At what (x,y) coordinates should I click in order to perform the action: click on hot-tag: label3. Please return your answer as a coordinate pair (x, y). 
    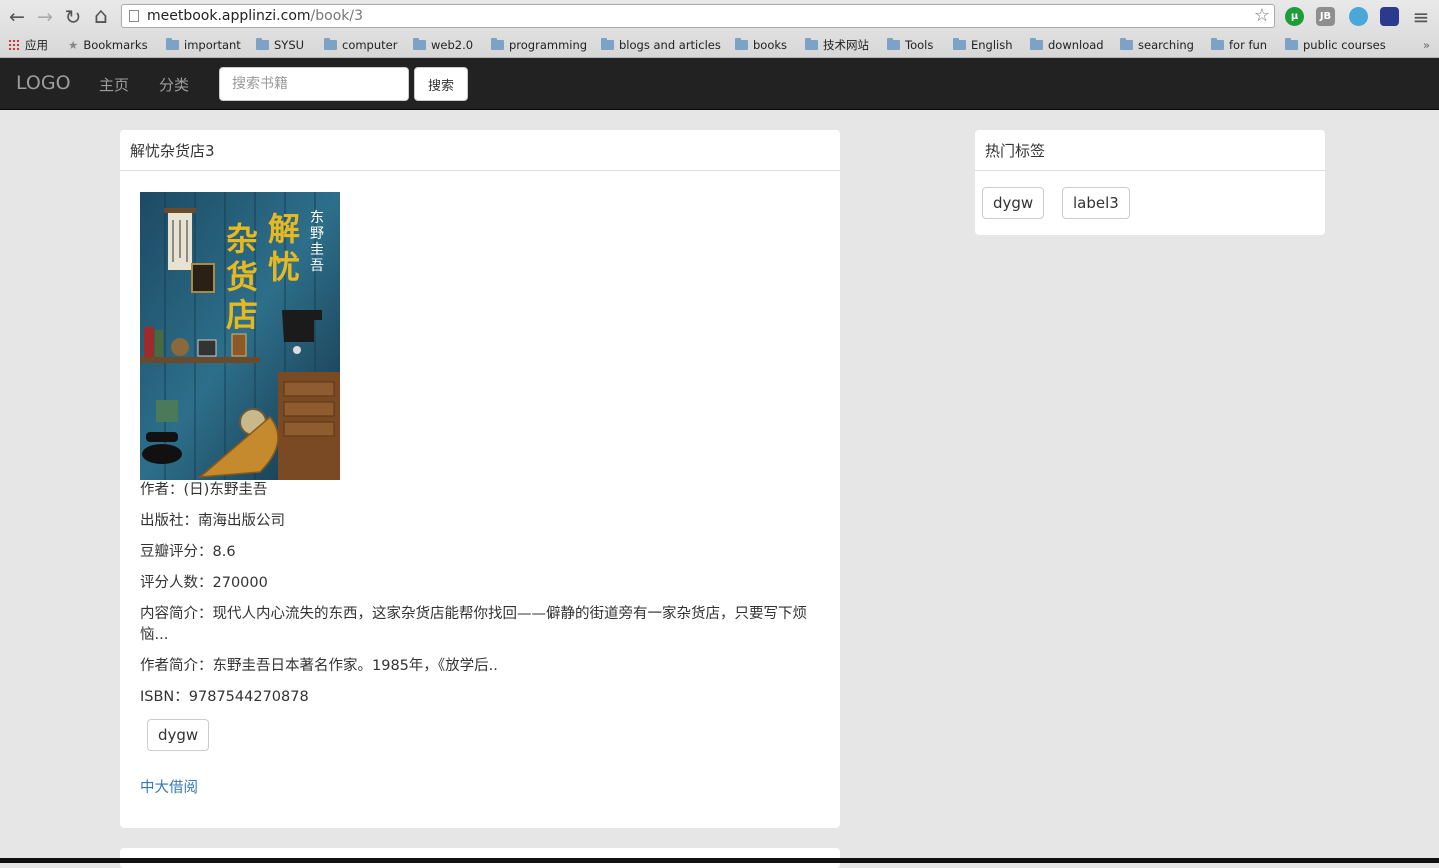
    Looking at the image, I should click on (1096, 203).